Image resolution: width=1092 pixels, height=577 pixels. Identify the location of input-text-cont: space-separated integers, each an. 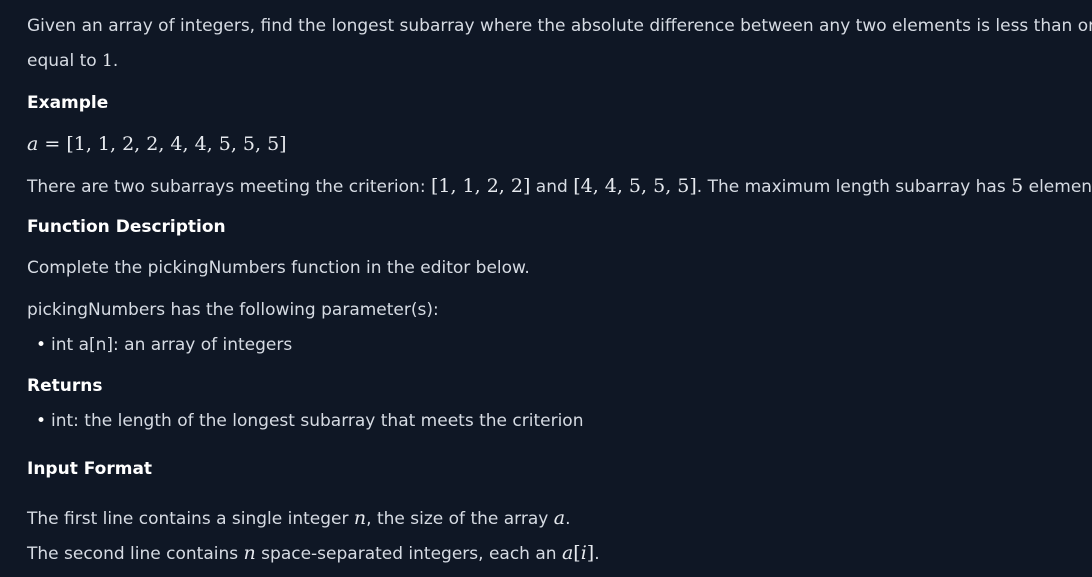
(408, 554).